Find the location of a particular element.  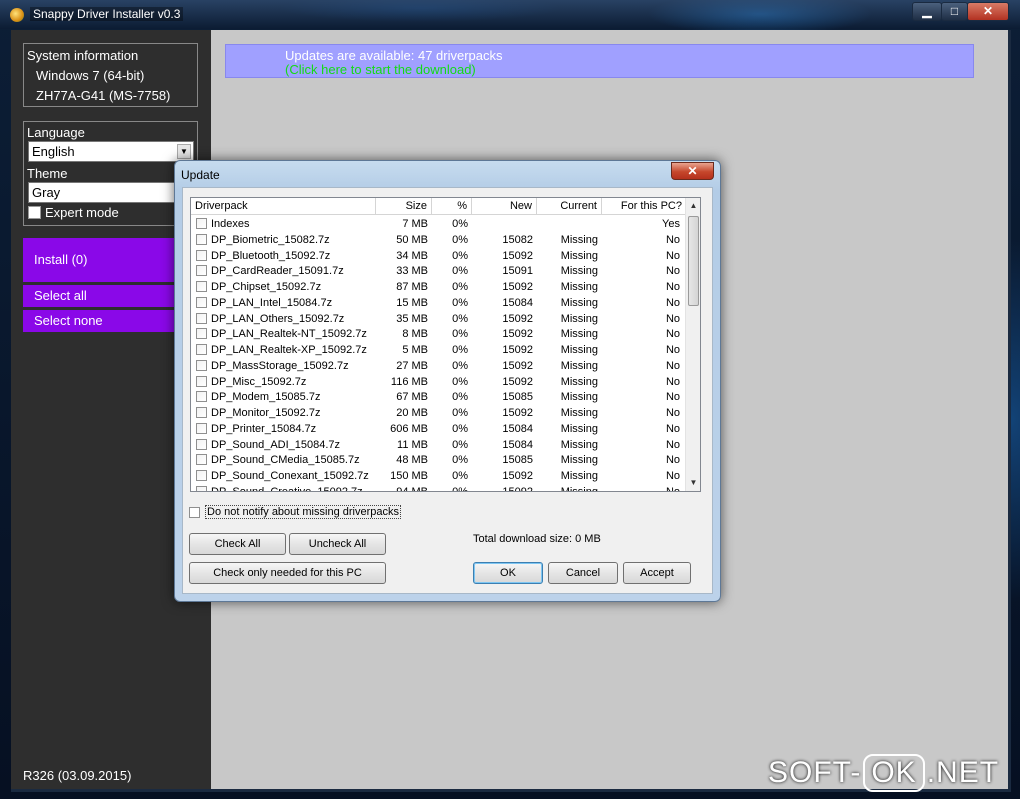

col-percent: % is located at coordinates (452, 206).